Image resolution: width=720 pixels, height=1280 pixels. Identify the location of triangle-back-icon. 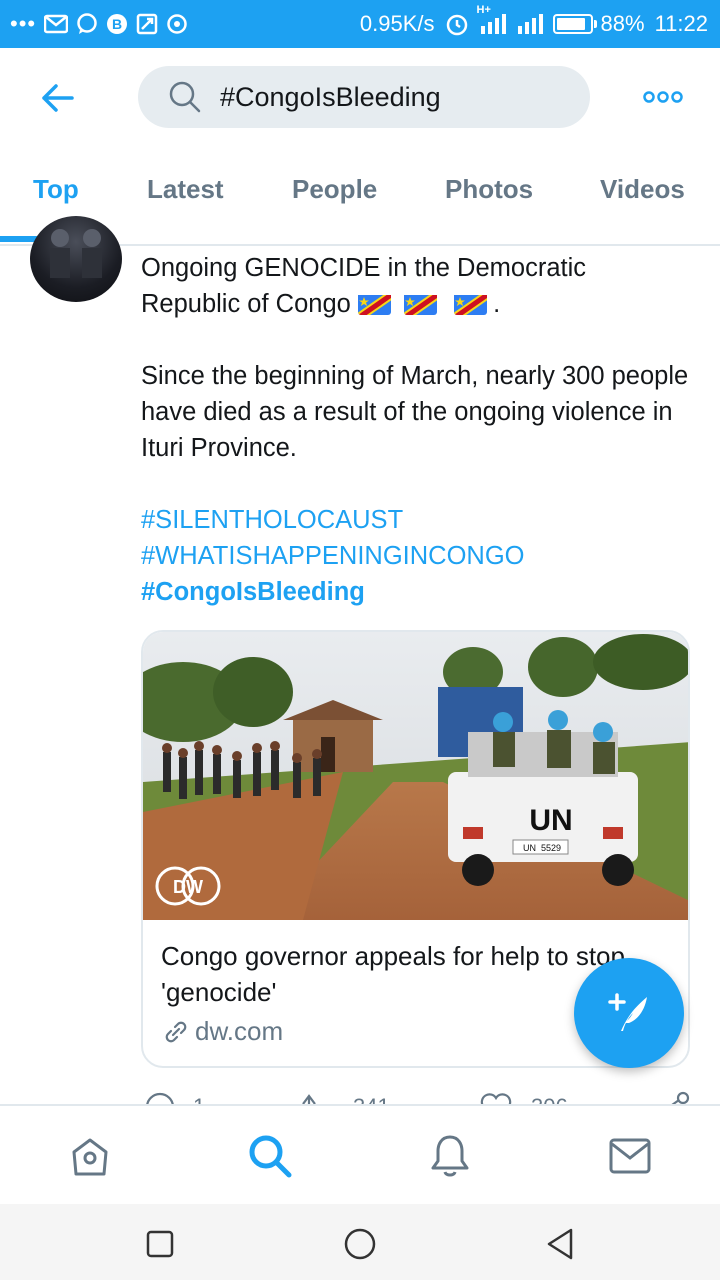
(560, 1244).